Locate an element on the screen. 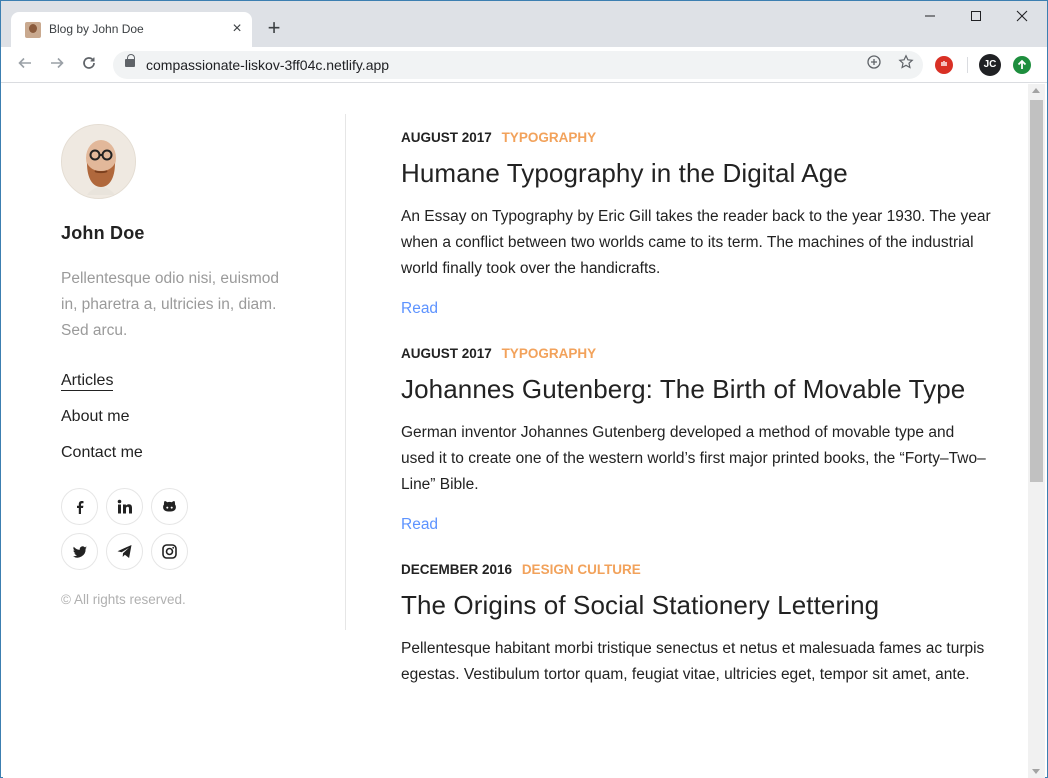  scrollbar-thumb is located at coordinates (1036, 291).